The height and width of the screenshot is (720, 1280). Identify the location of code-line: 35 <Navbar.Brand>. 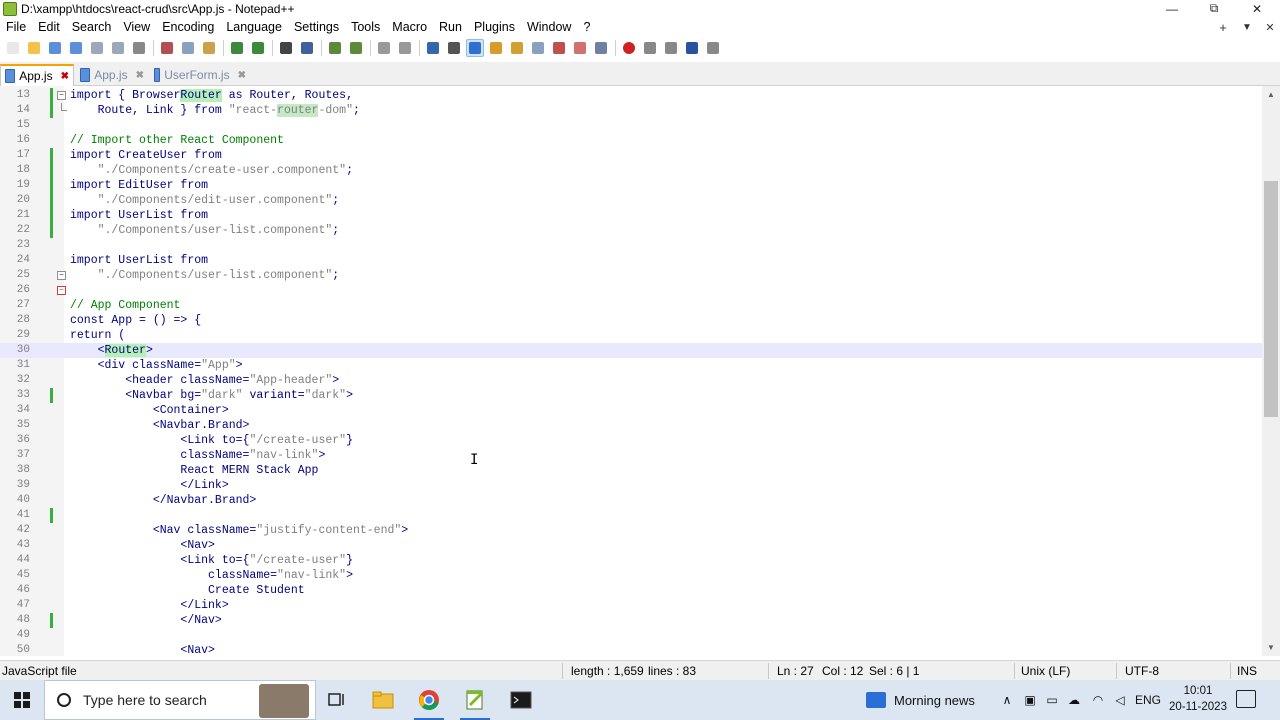
(631, 425).